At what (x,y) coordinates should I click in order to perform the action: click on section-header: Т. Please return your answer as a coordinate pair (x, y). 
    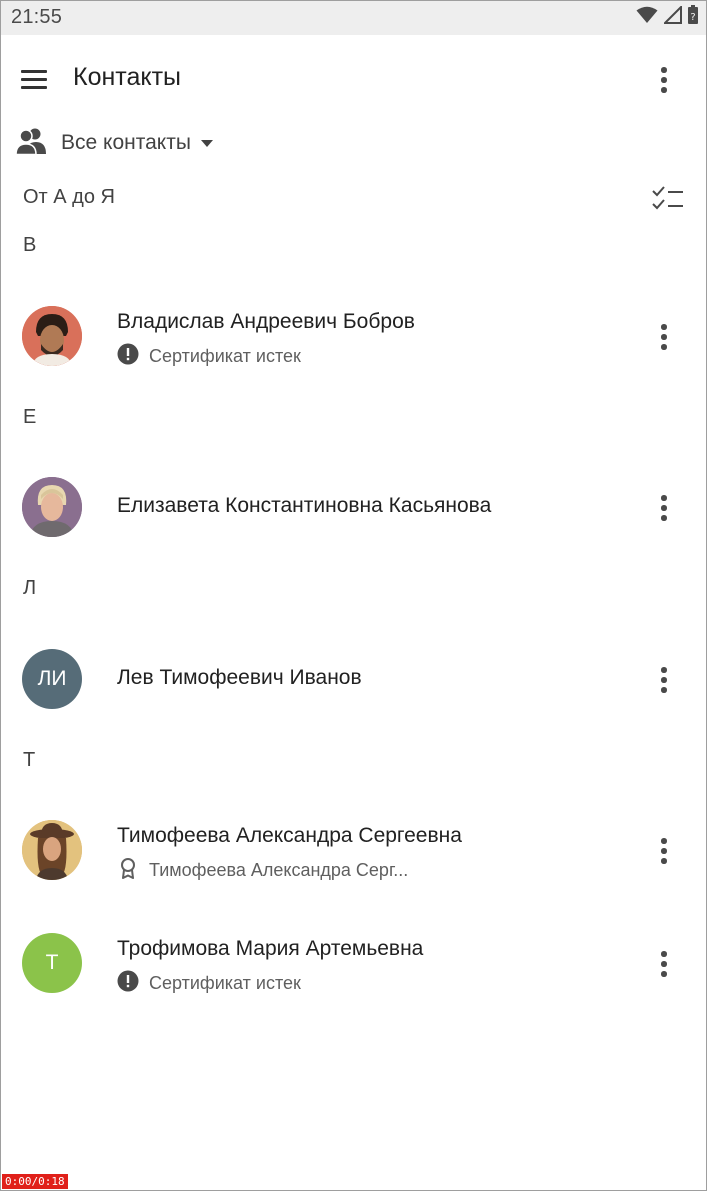
    Looking at the image, I should click on (29, 760).